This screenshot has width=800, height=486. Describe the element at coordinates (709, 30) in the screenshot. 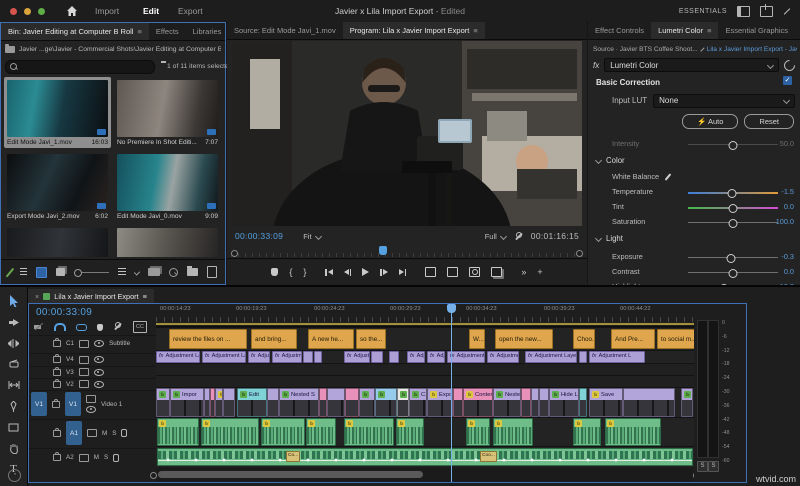

I see `panel-menu-icon: ≡` at that location.